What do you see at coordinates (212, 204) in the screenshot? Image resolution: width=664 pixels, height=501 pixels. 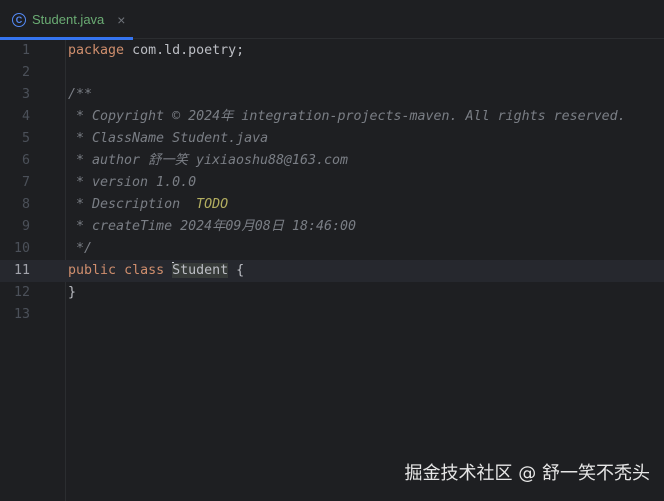 I see `code-token: TODO` at bounding box center [212, 204].